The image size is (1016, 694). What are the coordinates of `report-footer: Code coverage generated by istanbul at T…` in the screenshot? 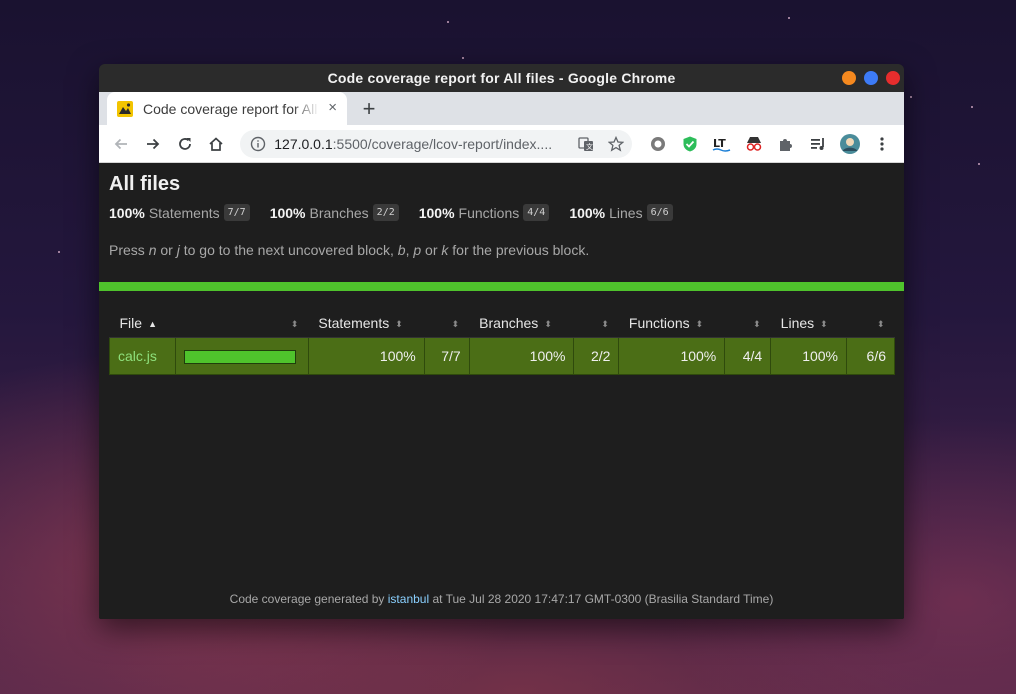 It's located at (501, 599).